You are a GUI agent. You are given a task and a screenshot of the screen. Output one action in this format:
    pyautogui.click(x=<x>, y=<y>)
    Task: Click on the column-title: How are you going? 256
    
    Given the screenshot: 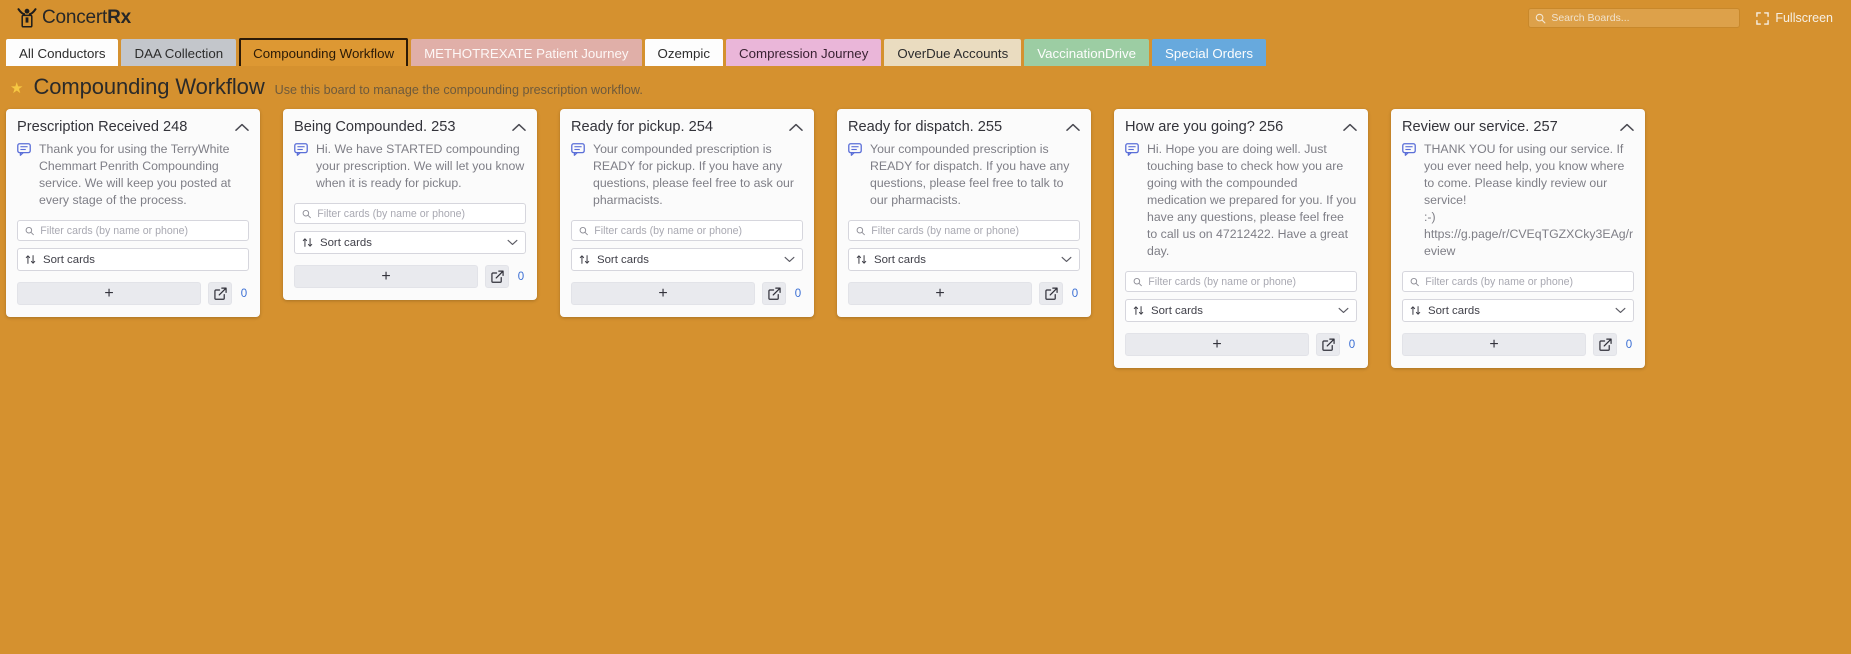 What is the action you would take?
    pyautogui.click(x=1204, y=127)
    